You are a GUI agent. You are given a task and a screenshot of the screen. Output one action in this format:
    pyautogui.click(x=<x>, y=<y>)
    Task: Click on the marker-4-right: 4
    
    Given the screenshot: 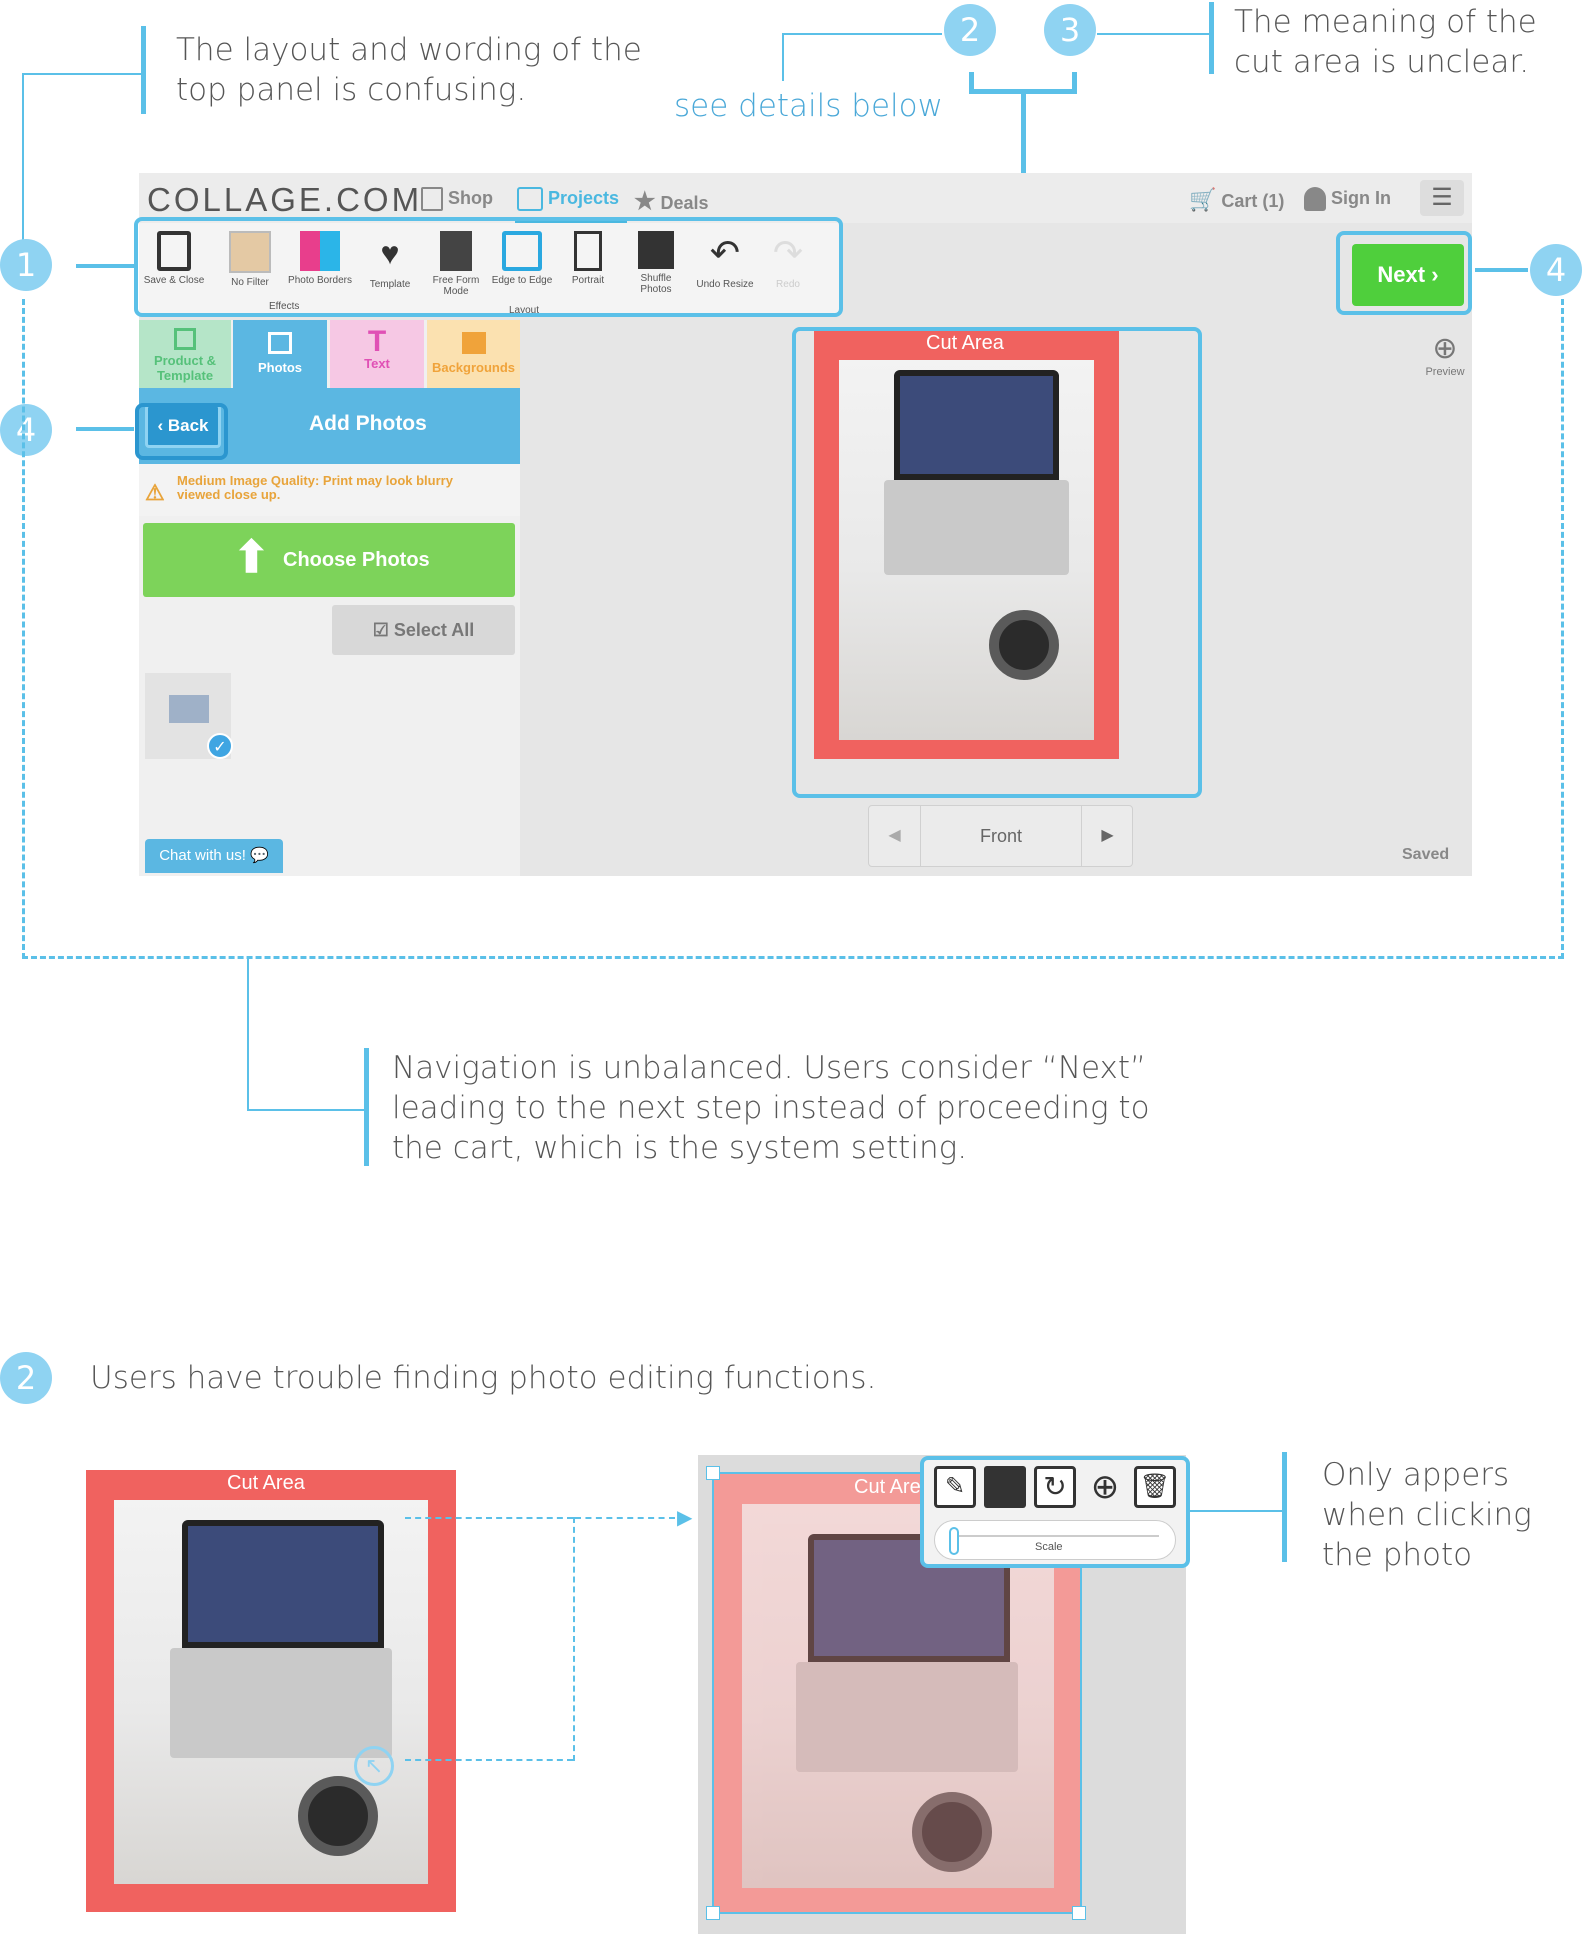 What is the action you would take?
    pyautogui.click(x=1556, y=270)
    